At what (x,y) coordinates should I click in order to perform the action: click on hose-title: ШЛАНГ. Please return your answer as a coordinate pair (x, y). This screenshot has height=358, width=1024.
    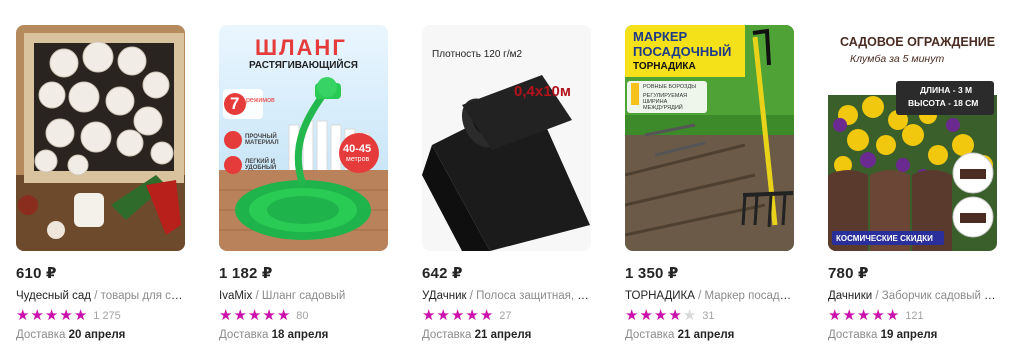
    Looking at the image, I should click on (301, 47).